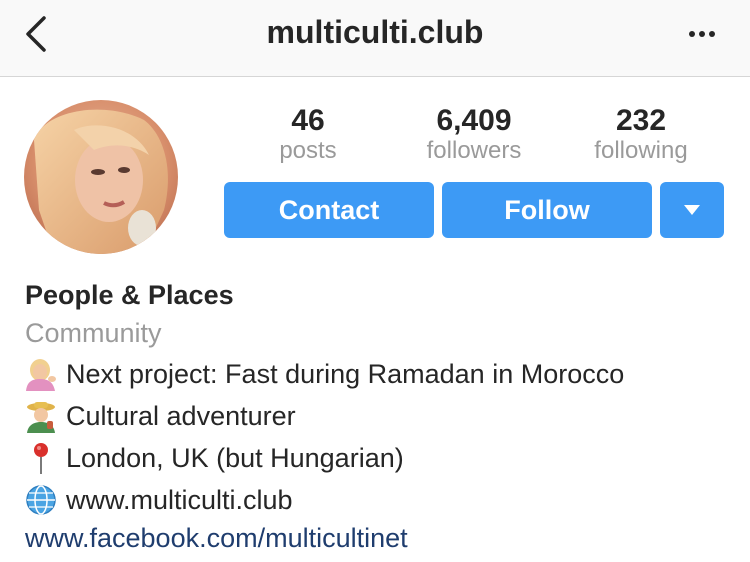  I want to click on follow-button: Follow, so click(547, 210).